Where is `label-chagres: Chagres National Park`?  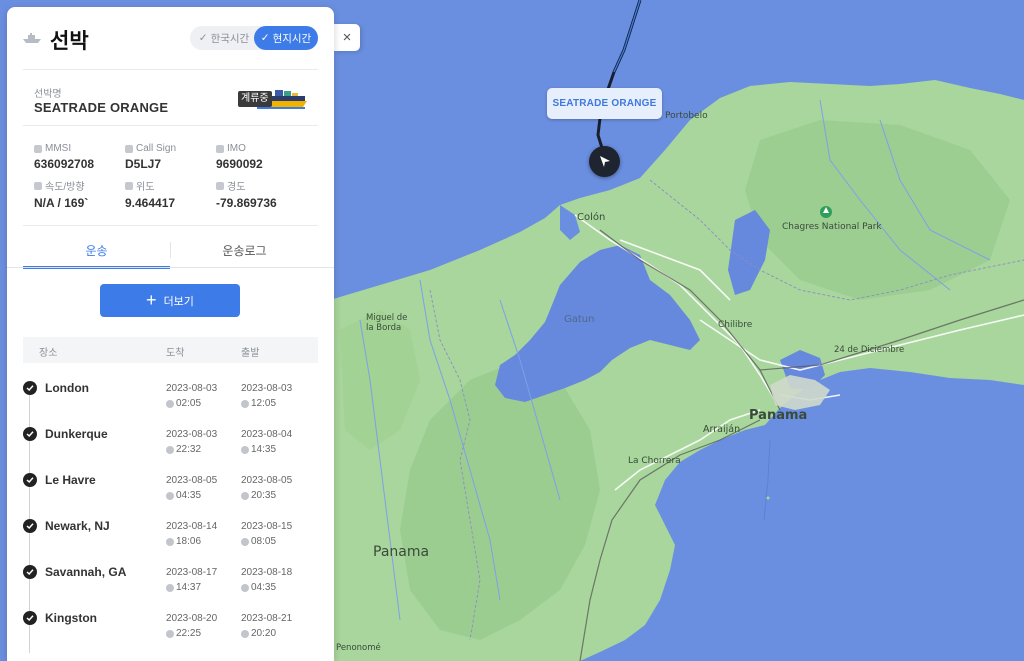
label-chagres: Chagres National Park is located at coordinates (832, 227).